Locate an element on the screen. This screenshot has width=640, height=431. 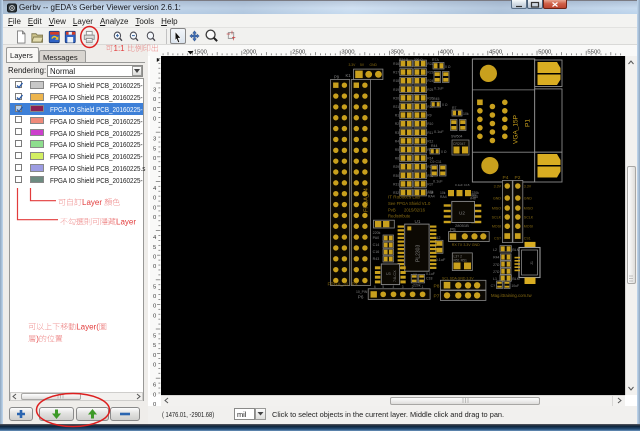
svg-text: Layer( is located at coordinates (87, 327).